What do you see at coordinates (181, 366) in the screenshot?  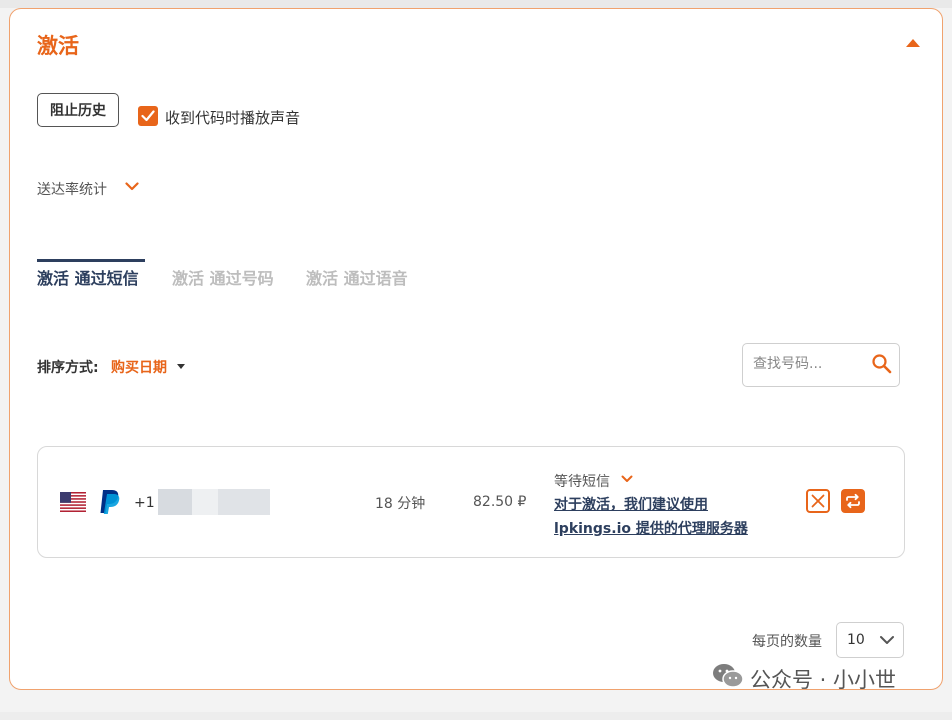 I see `caret-down-icon` at bounding box center [181, 366].